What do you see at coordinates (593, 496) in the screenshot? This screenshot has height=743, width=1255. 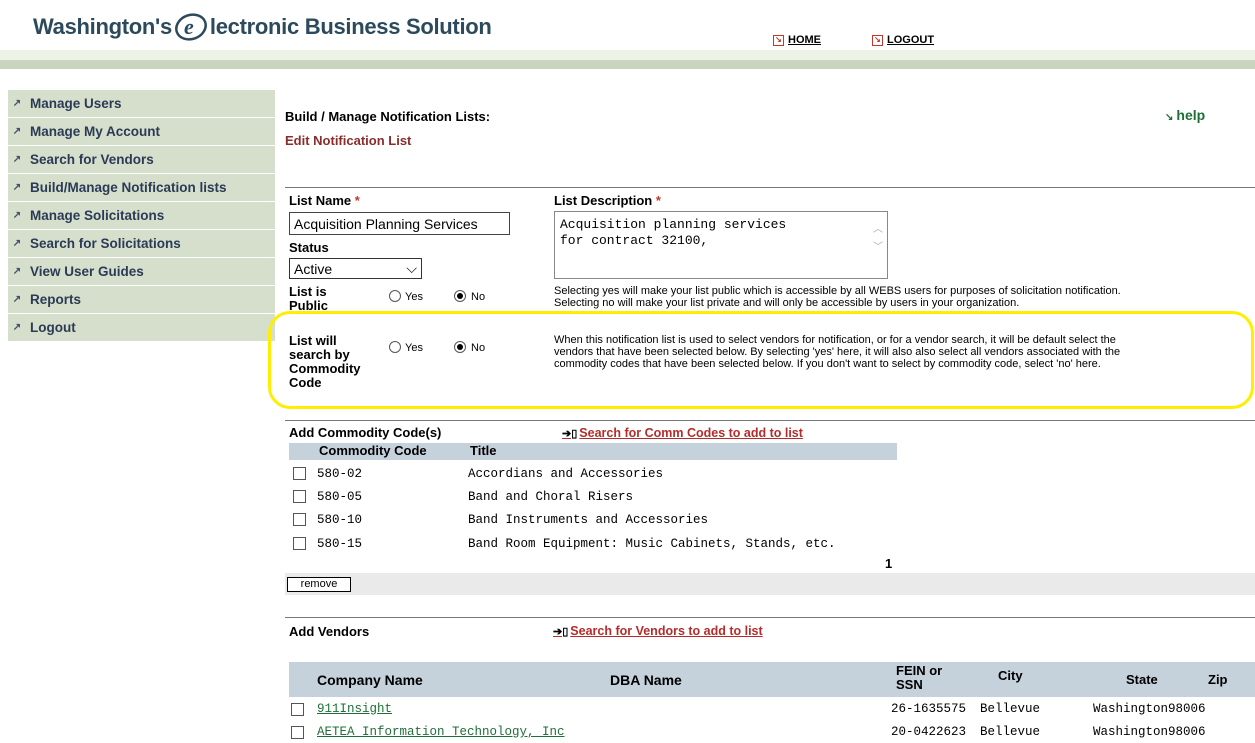 I see `table-row: 580-05 Band and Choral Risers` at bounding box center [593, 496].